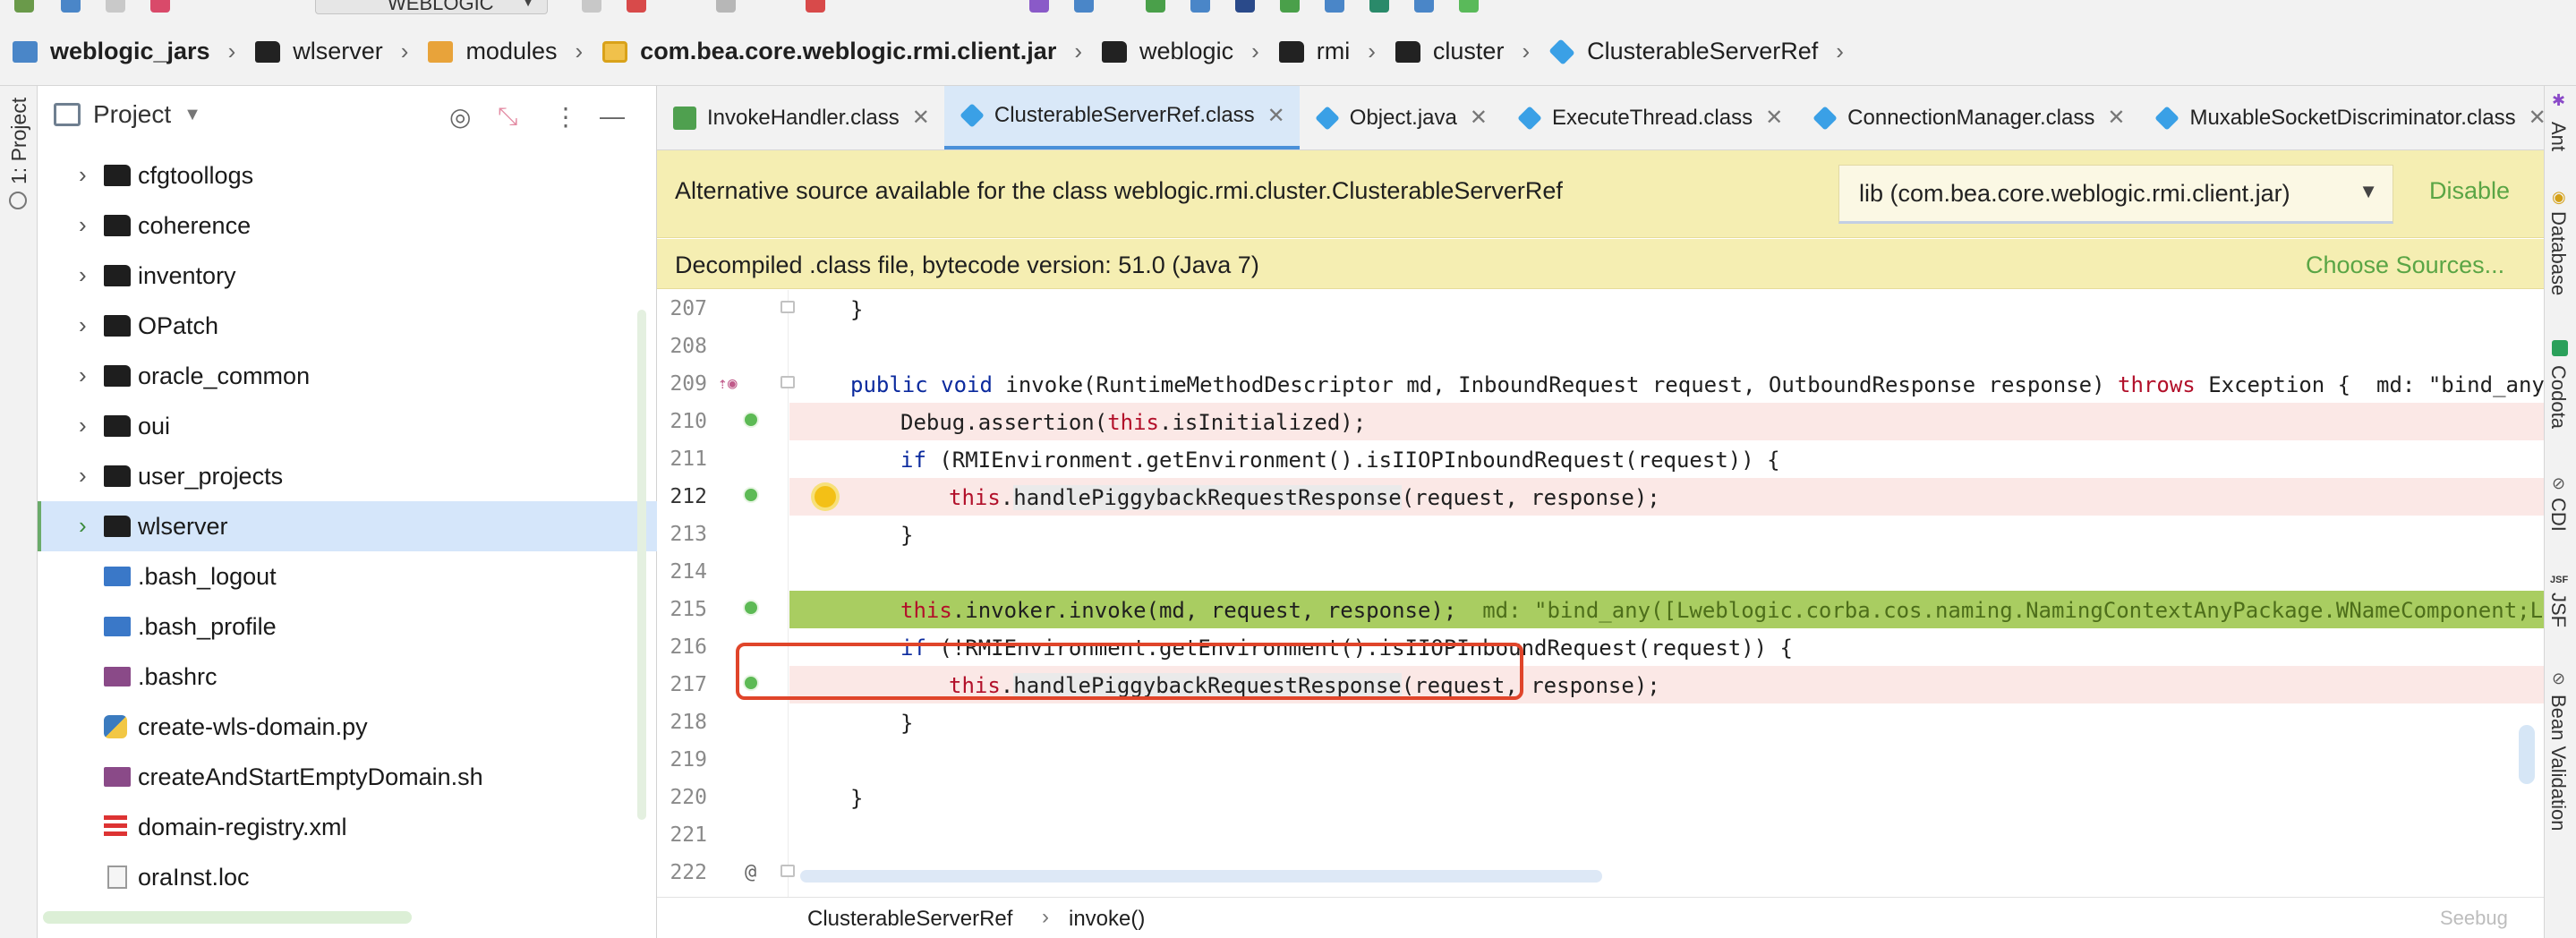 This screenshot has height=938, width=2576. What do you see at coordinates (1190, 51) in the screenshot?
I see `breadcrumb-item-weblogic: weblogic ›` at bounding box center [1190, 51].